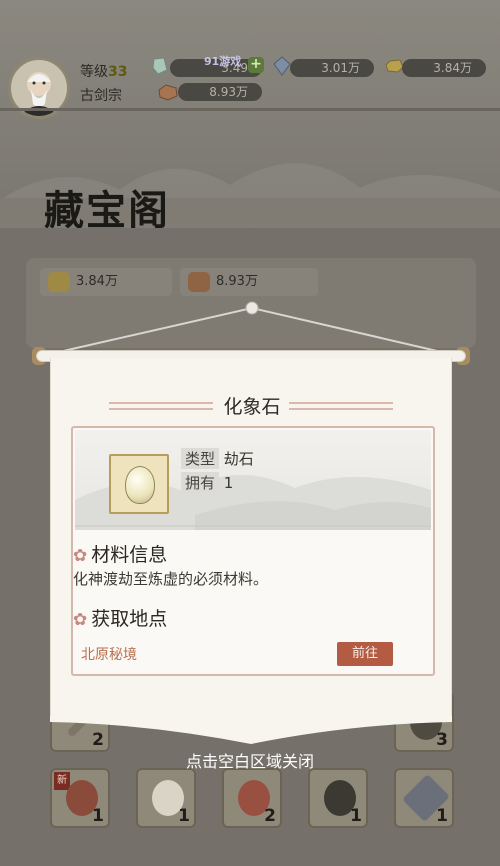 The width and height of the screenshot is (500, 866). What do you see at coordinates (97, 281) in the screenshot?
I see `gold-chip-value: 3.84万` at bounding box center [97, 281].